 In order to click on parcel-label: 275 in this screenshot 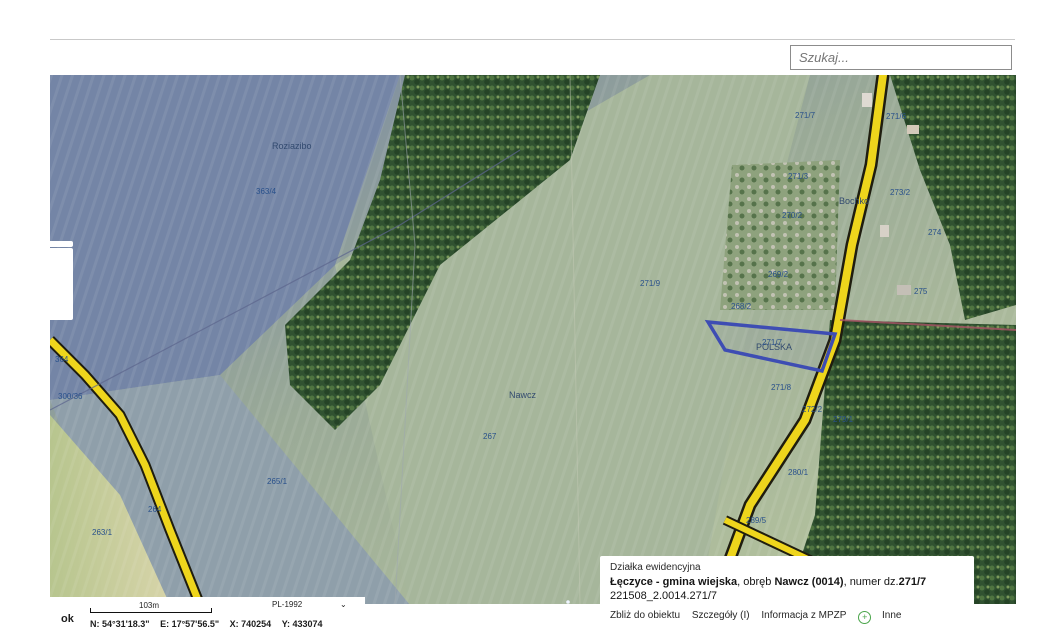, I will do `click(921, 291)`.